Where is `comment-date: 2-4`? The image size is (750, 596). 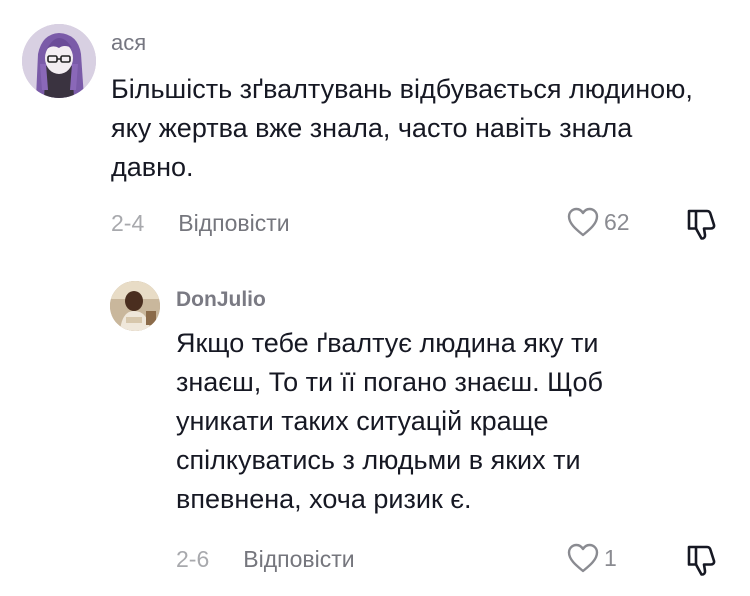
comment-date: 2-4 is located at coordinates (128, 223).